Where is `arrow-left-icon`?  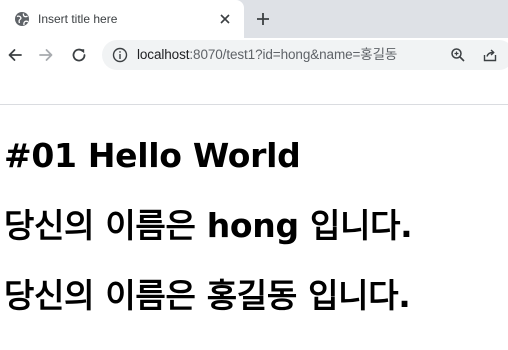 arrow-left-icon is located at coordinates (15, 55).